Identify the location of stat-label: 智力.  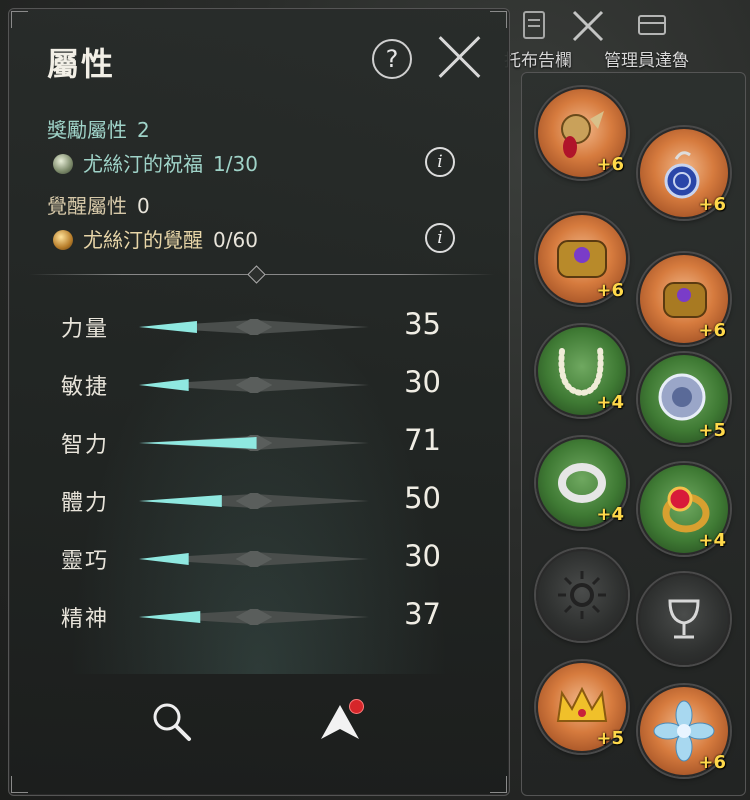
(85, 445).